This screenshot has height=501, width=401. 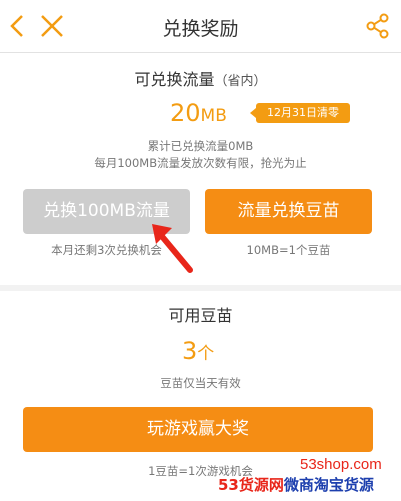 What do you see at coordinates (206, 354) in the screenshot?
I see `seedling-count-unit: 个` at bounding box center [206, 354].